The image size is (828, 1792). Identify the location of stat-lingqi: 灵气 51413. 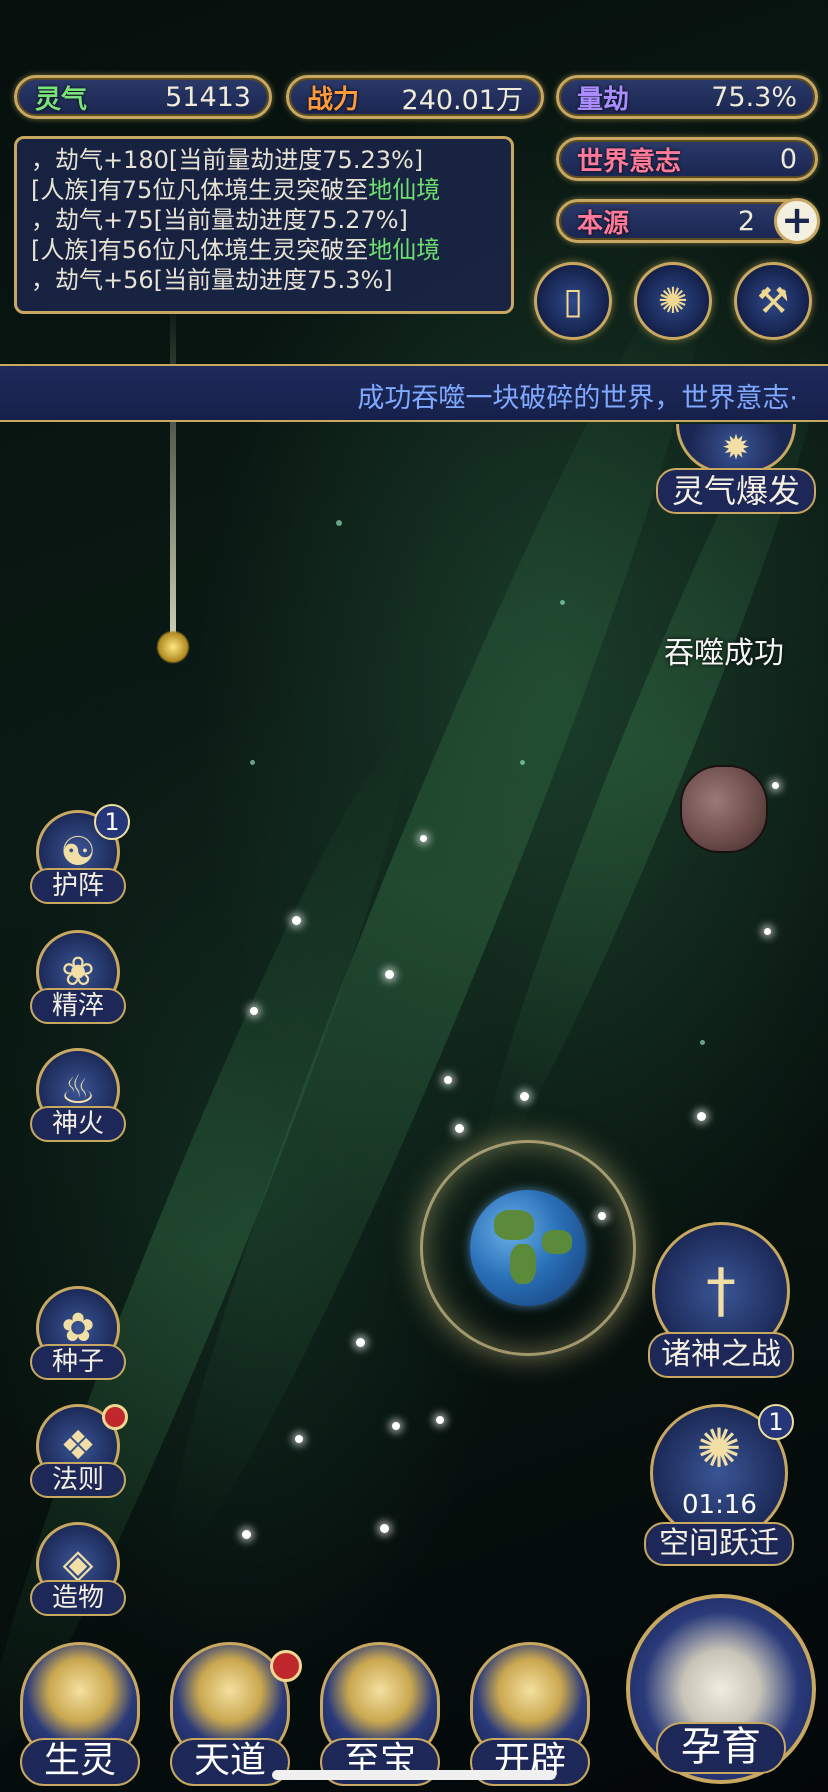
(143, 97).